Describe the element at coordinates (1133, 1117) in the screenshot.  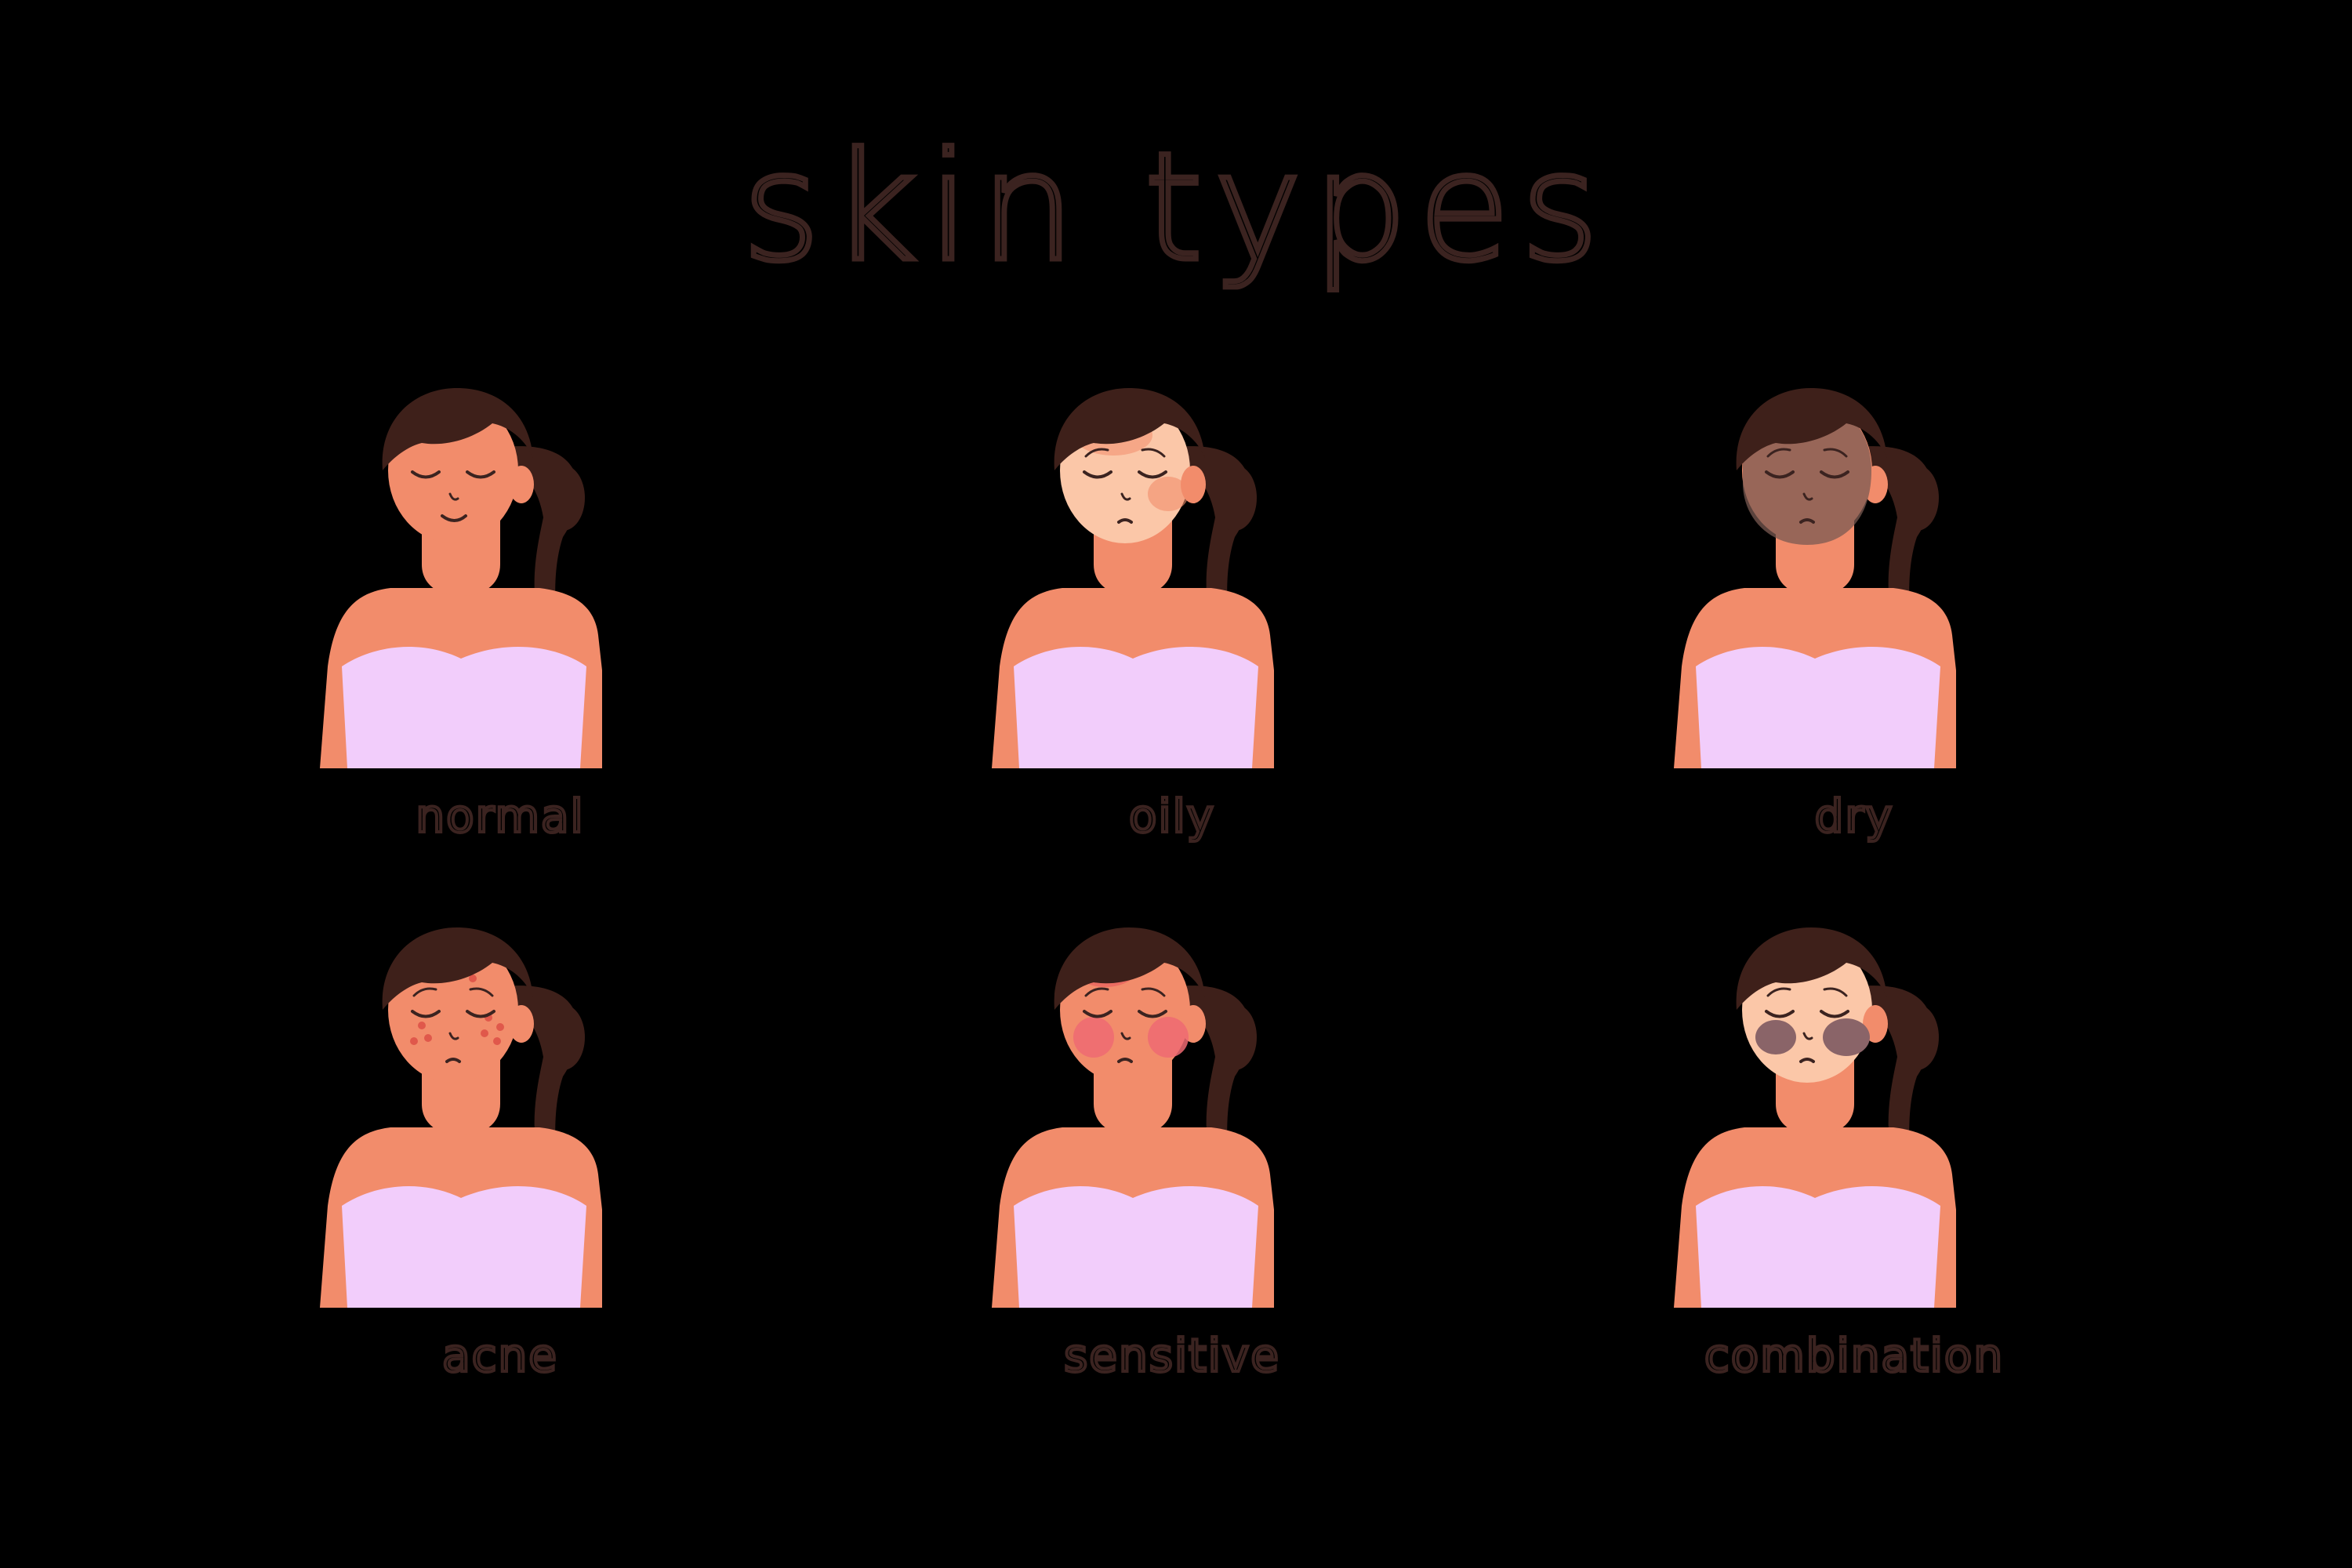
I see `woman-portrait-sensitive` at that location.